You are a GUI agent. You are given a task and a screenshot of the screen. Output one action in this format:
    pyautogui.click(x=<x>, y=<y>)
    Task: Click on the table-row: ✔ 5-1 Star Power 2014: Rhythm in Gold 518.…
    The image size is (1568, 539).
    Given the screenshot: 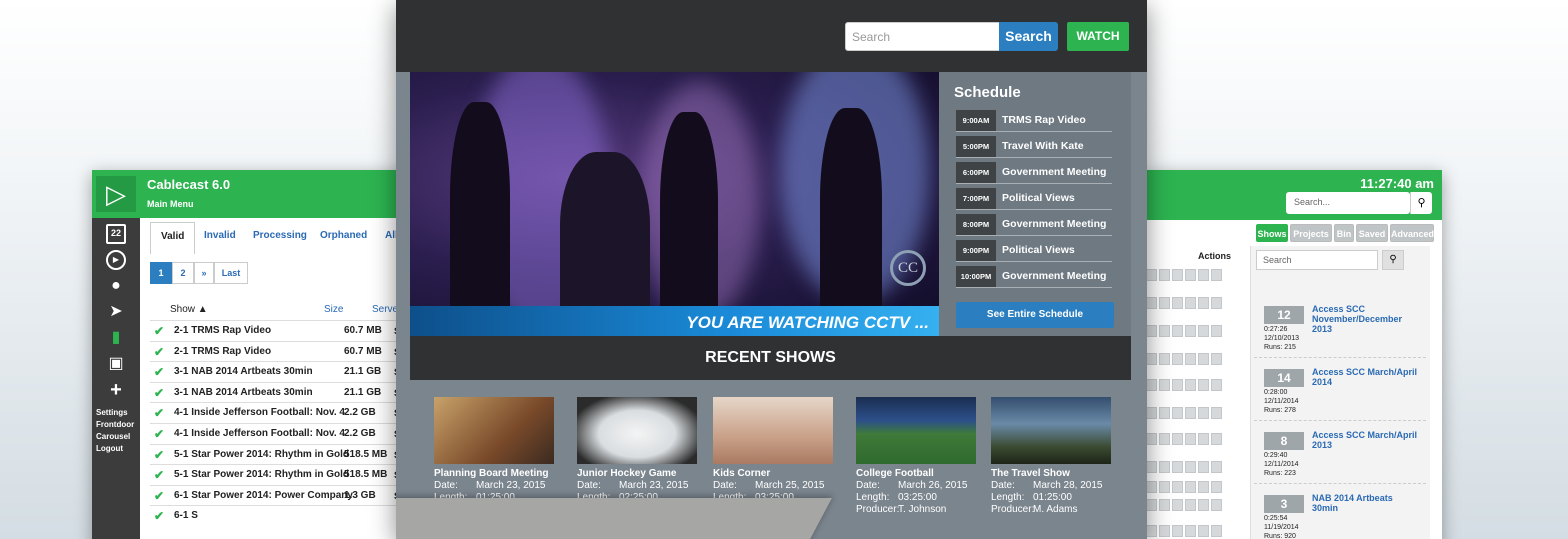 What is the action you would take?
    pyautogui.click(x=286, y=474)
    